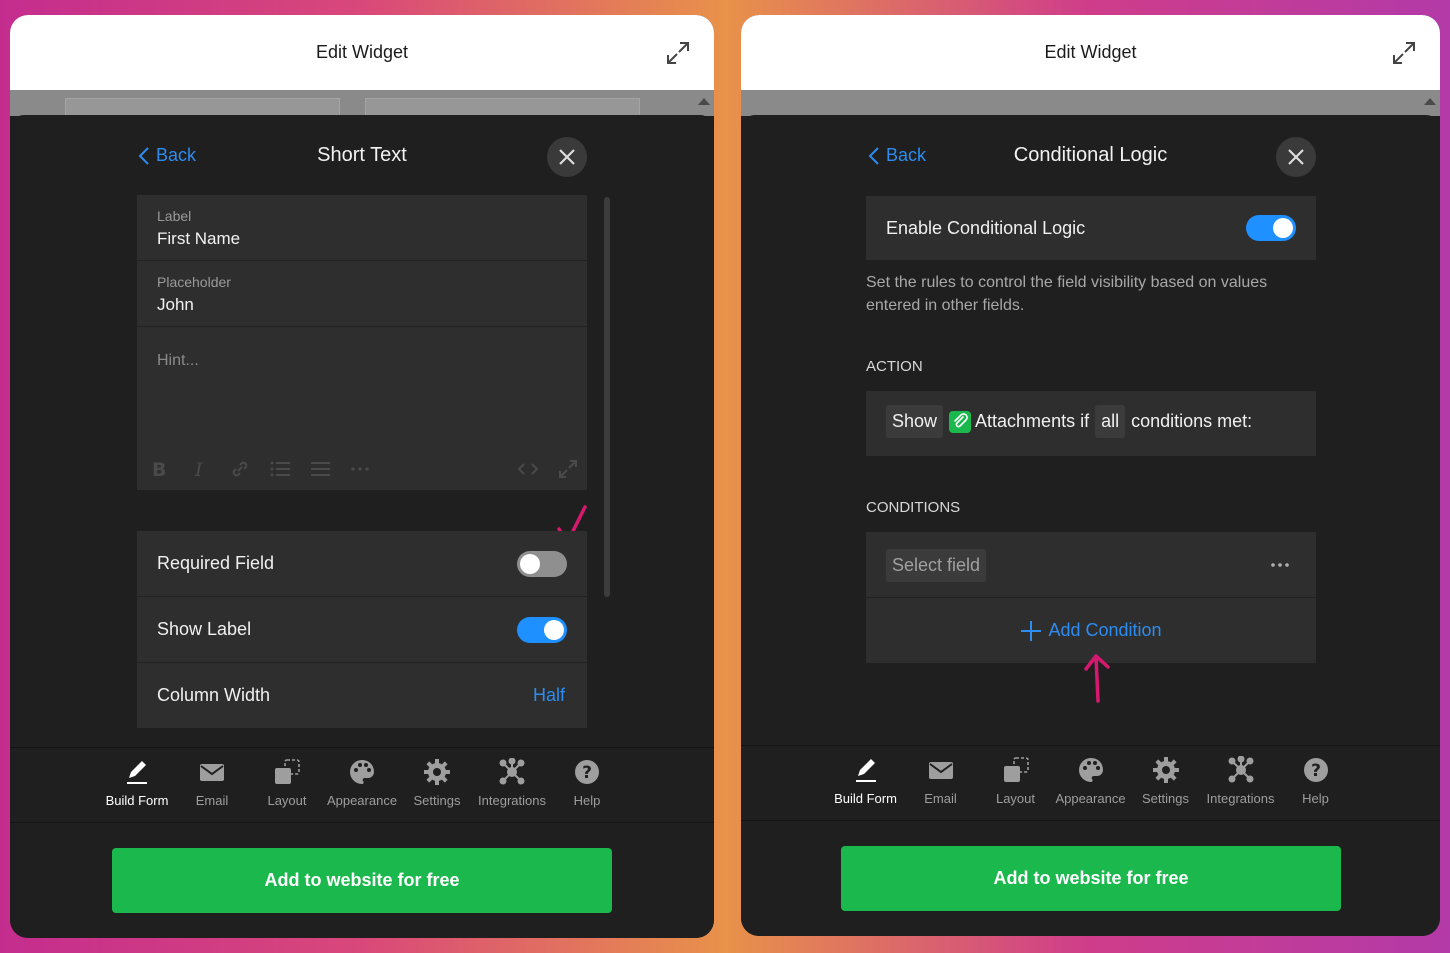 This screenshot has height=953, width=1450. I want to click on placeholder-field-value: John, so click(175, 304).